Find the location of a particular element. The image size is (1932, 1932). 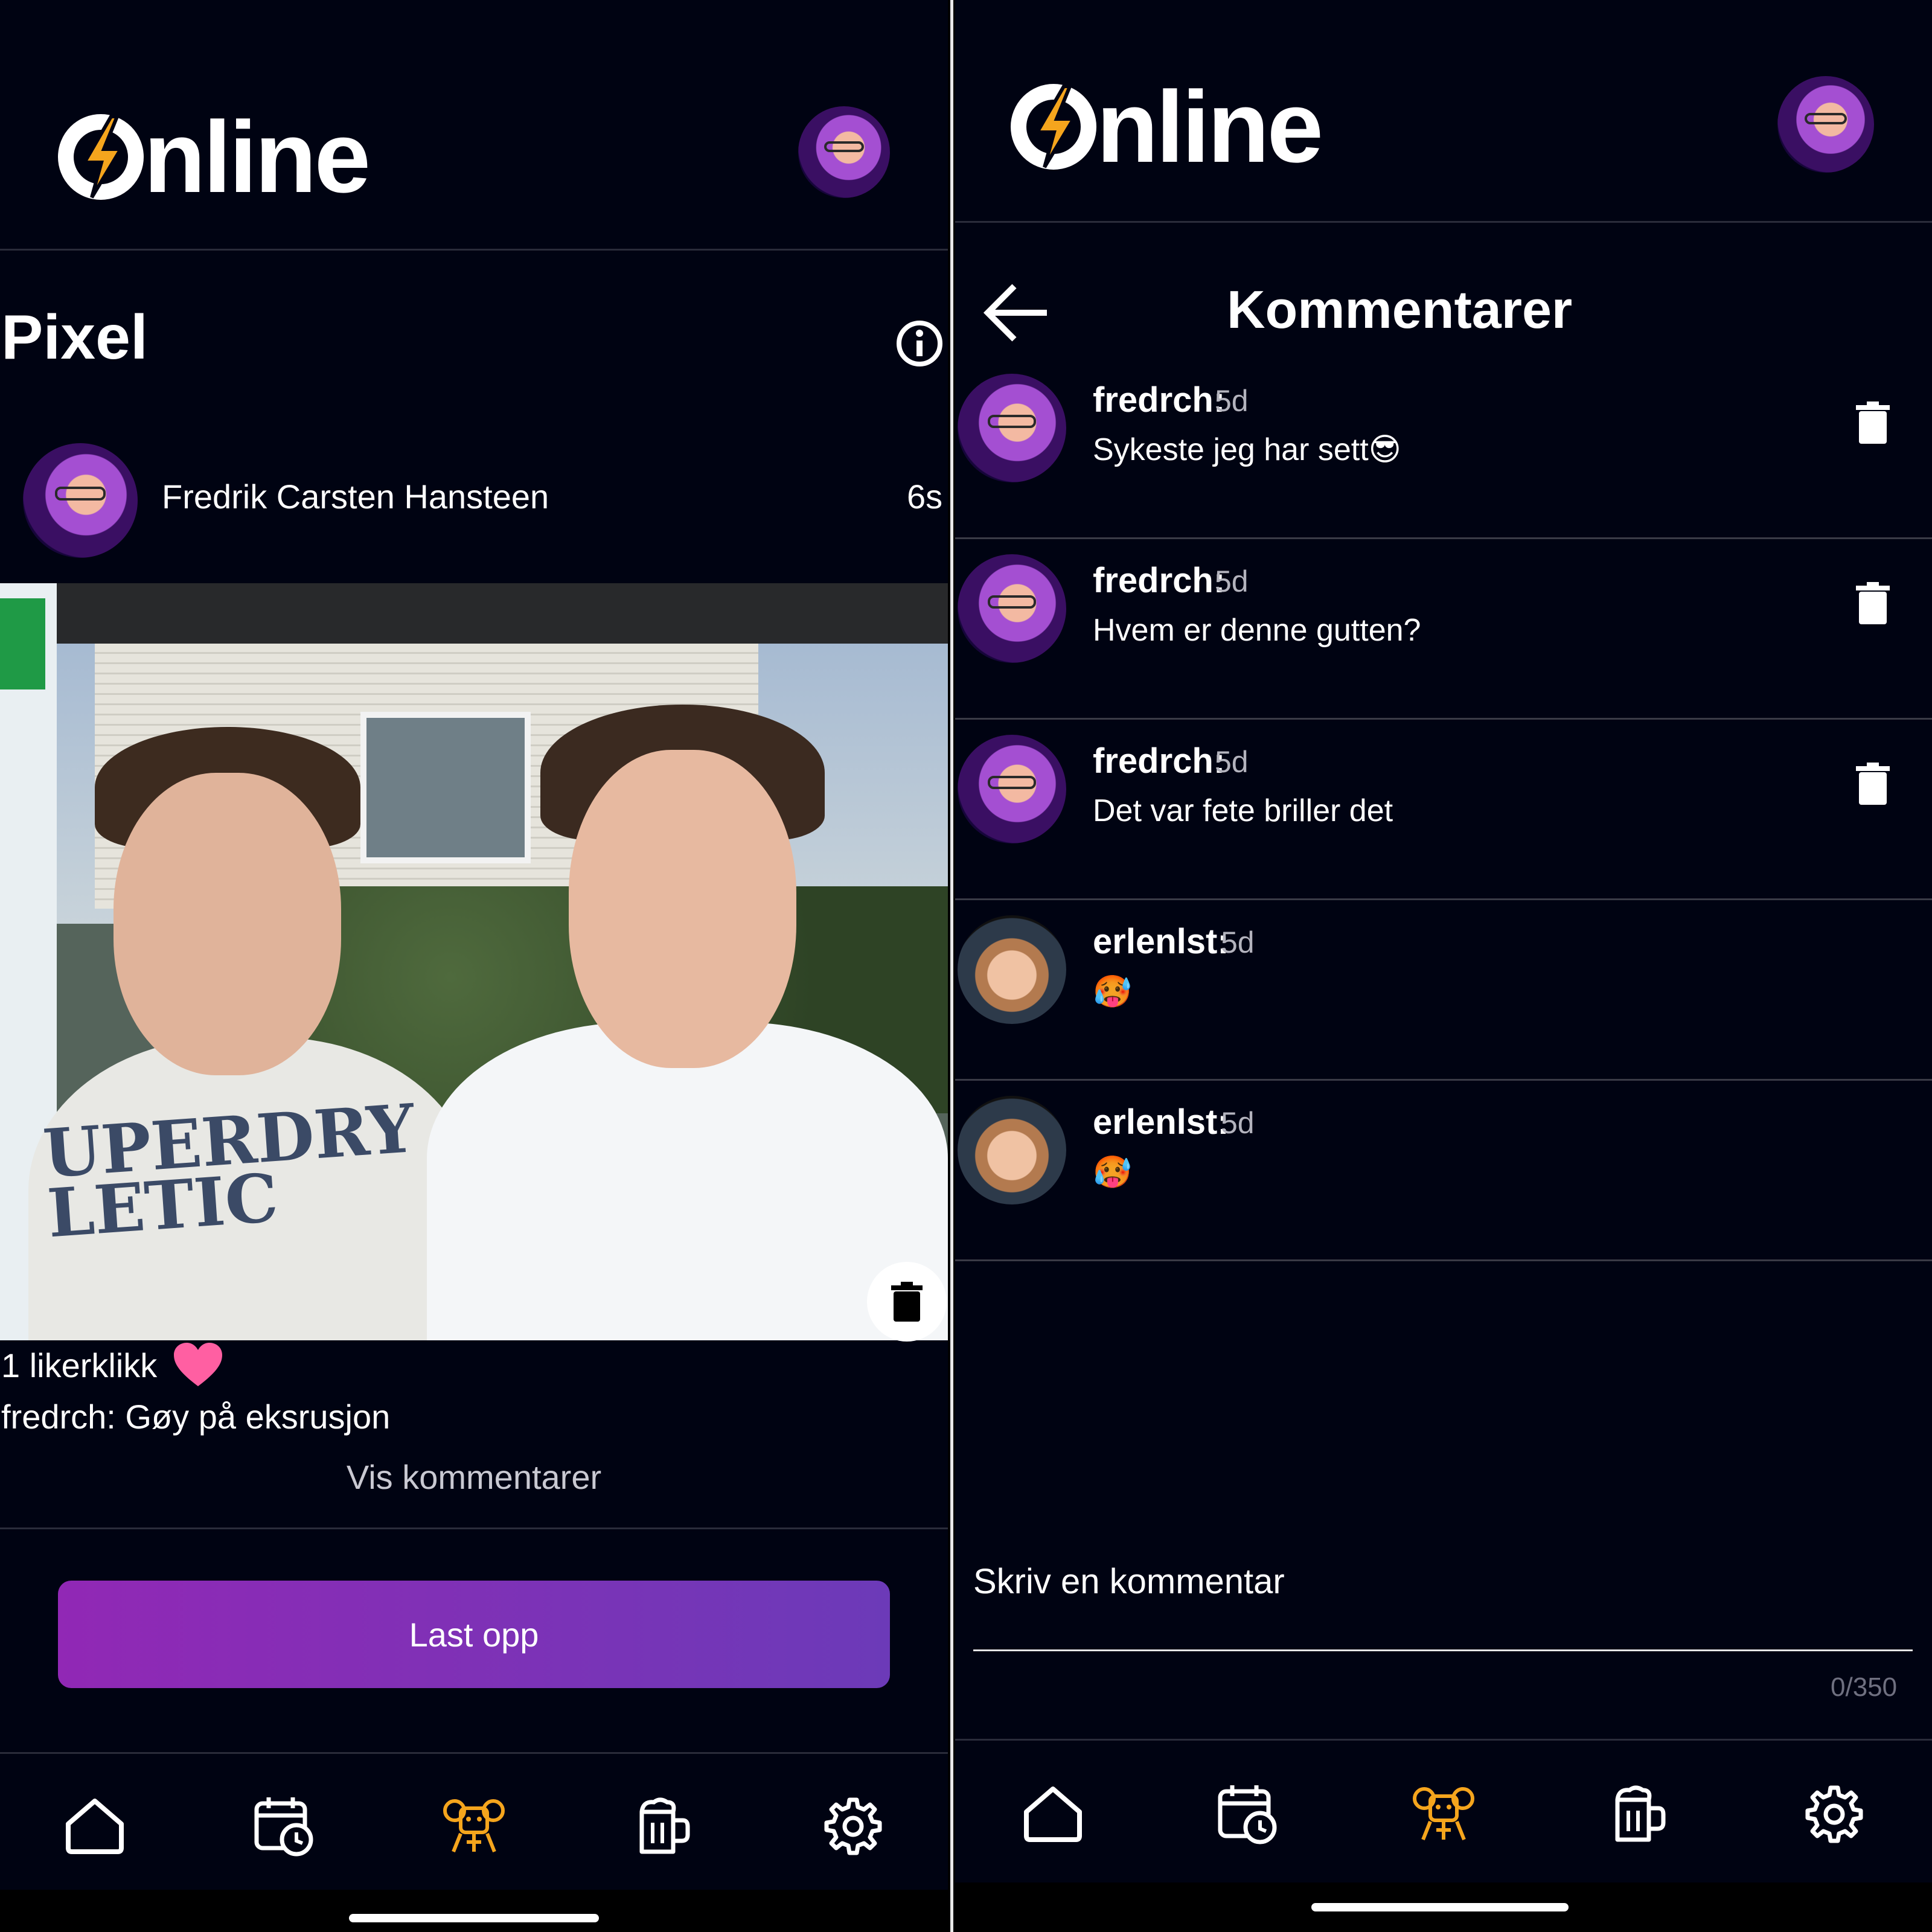

char-counter: 0/350 is located at coordinates (1864, 1687).